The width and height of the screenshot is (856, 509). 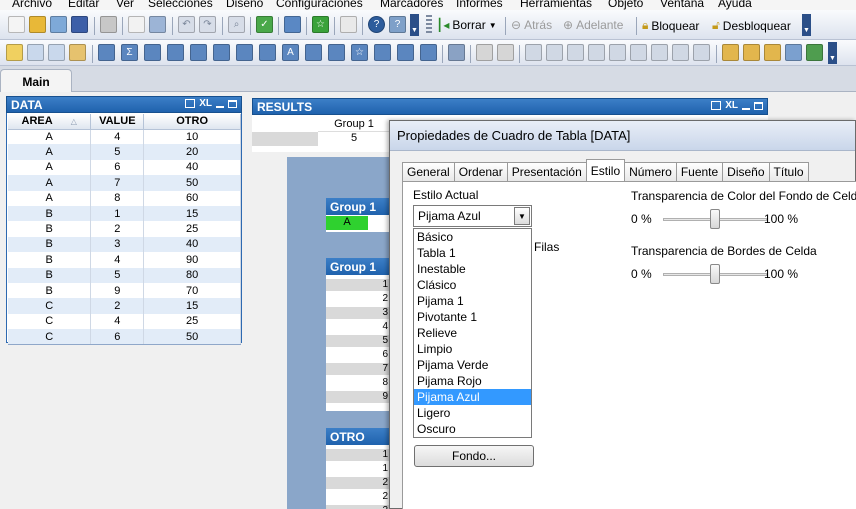 What do you see at coordinates (358, 369) in the screenshot?
I see `list-item: 7` at bounding box center [358, 369].